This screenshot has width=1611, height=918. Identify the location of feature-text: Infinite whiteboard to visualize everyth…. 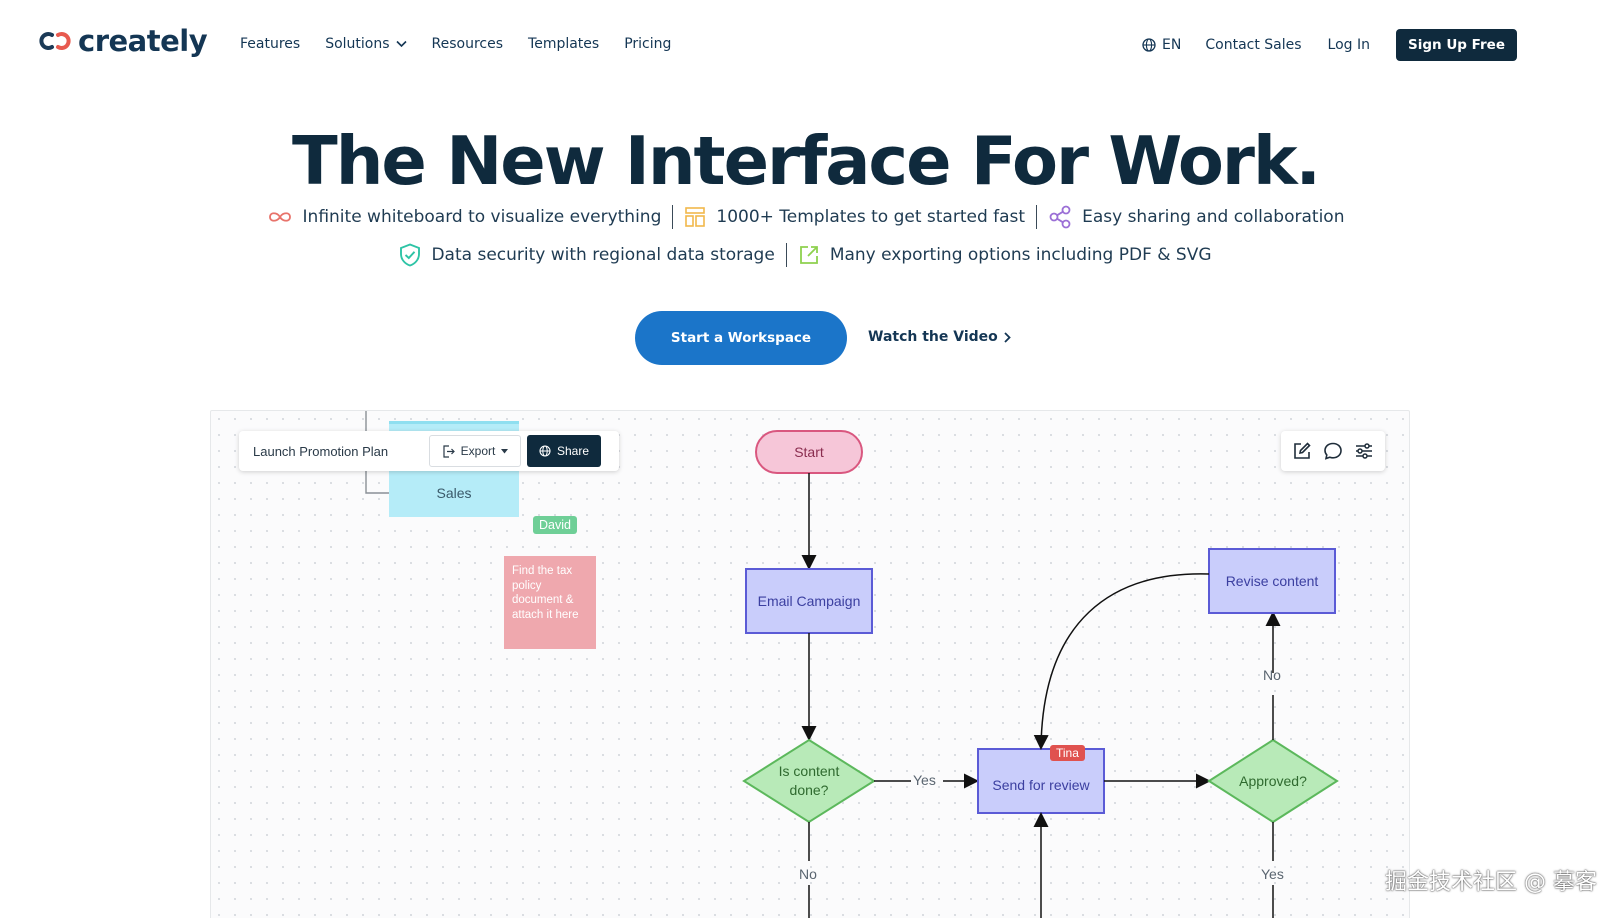
(482, 217).